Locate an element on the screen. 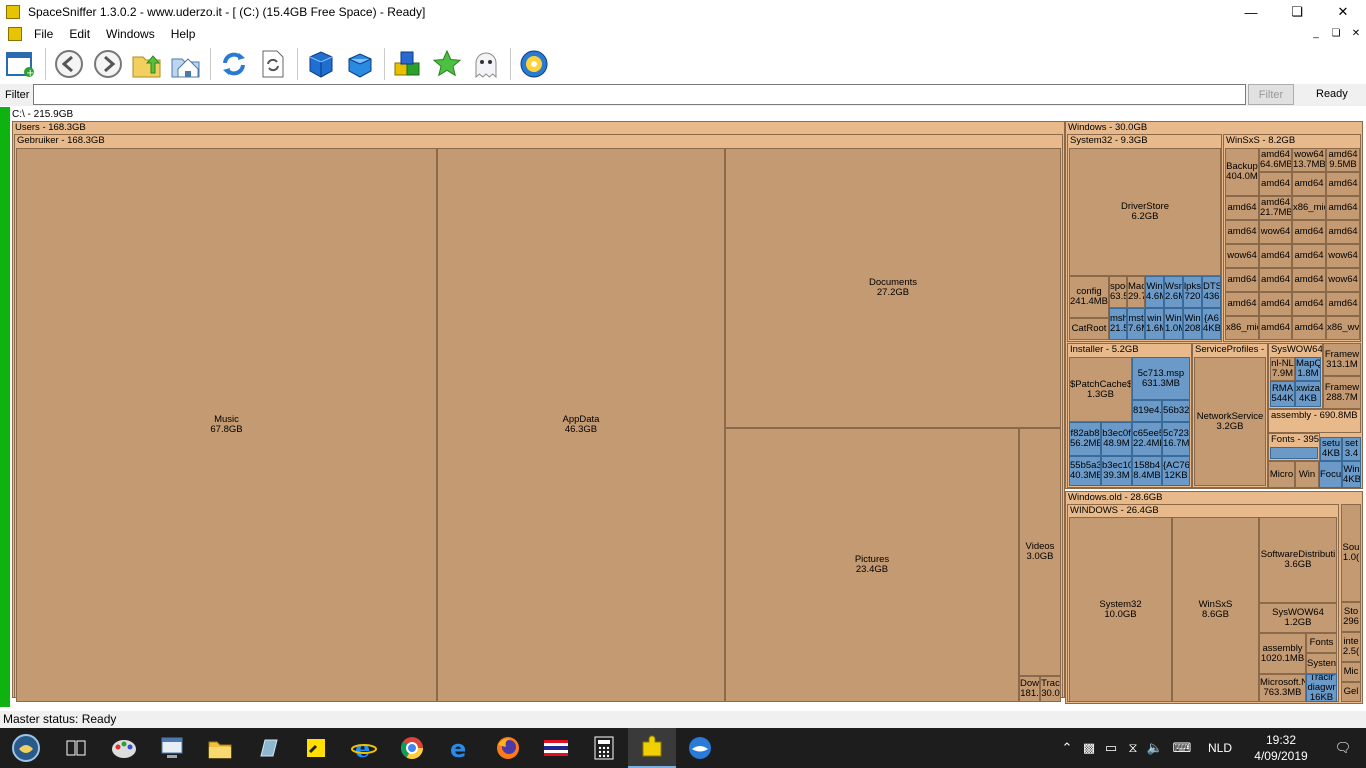  refresh-button is located at coordinates (234, 64).